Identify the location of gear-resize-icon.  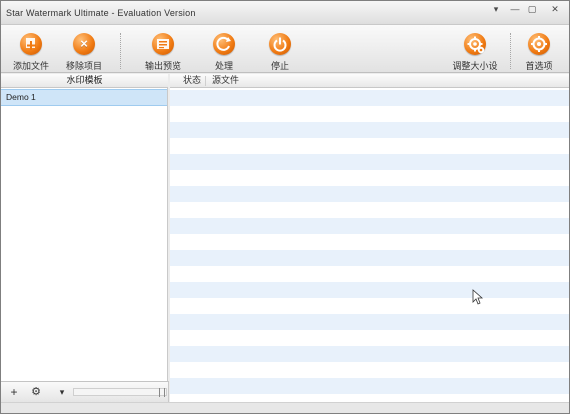
(476, 45).